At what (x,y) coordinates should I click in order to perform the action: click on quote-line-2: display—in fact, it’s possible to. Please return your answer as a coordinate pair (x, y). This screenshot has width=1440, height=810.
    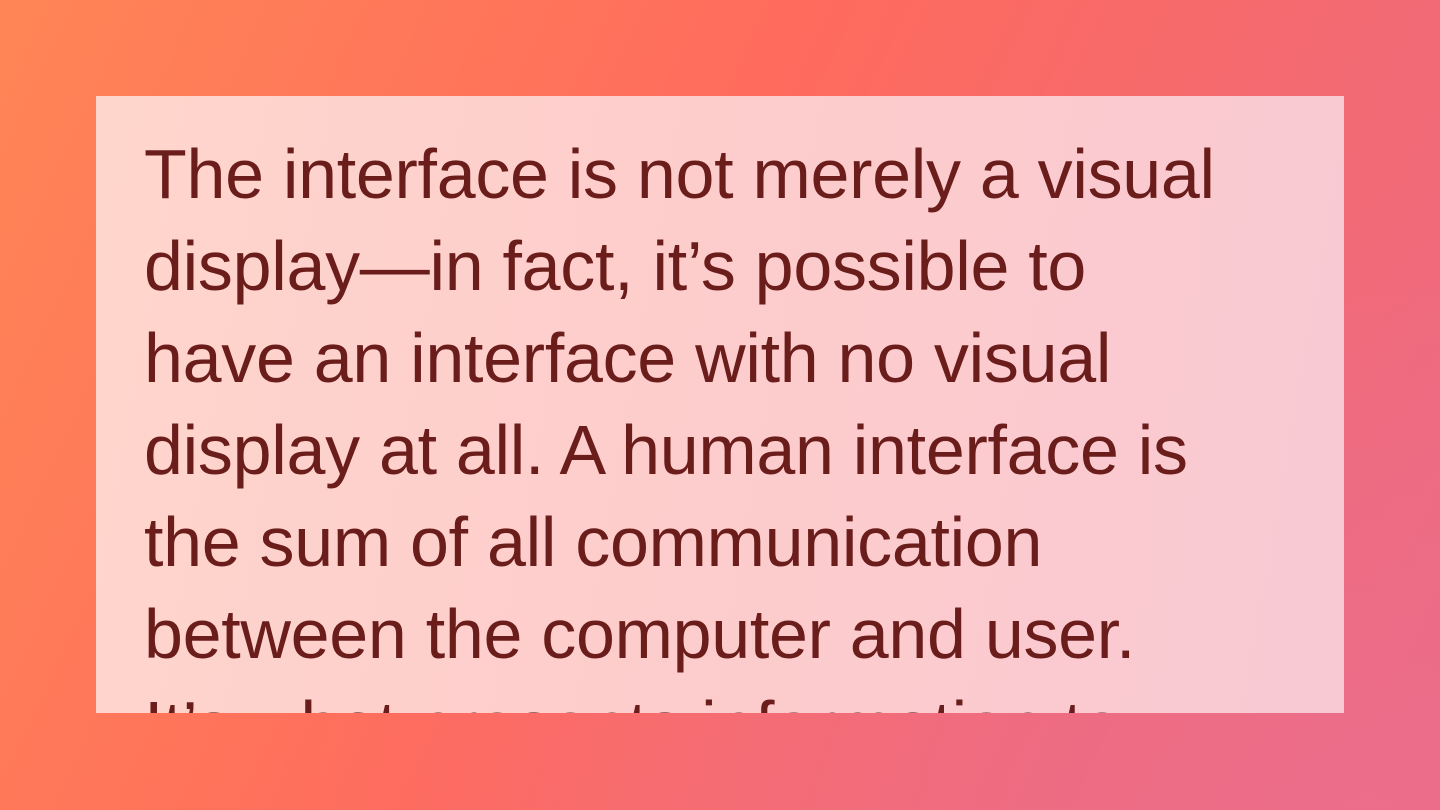
    Looking at the image, I should click on (615, 266).